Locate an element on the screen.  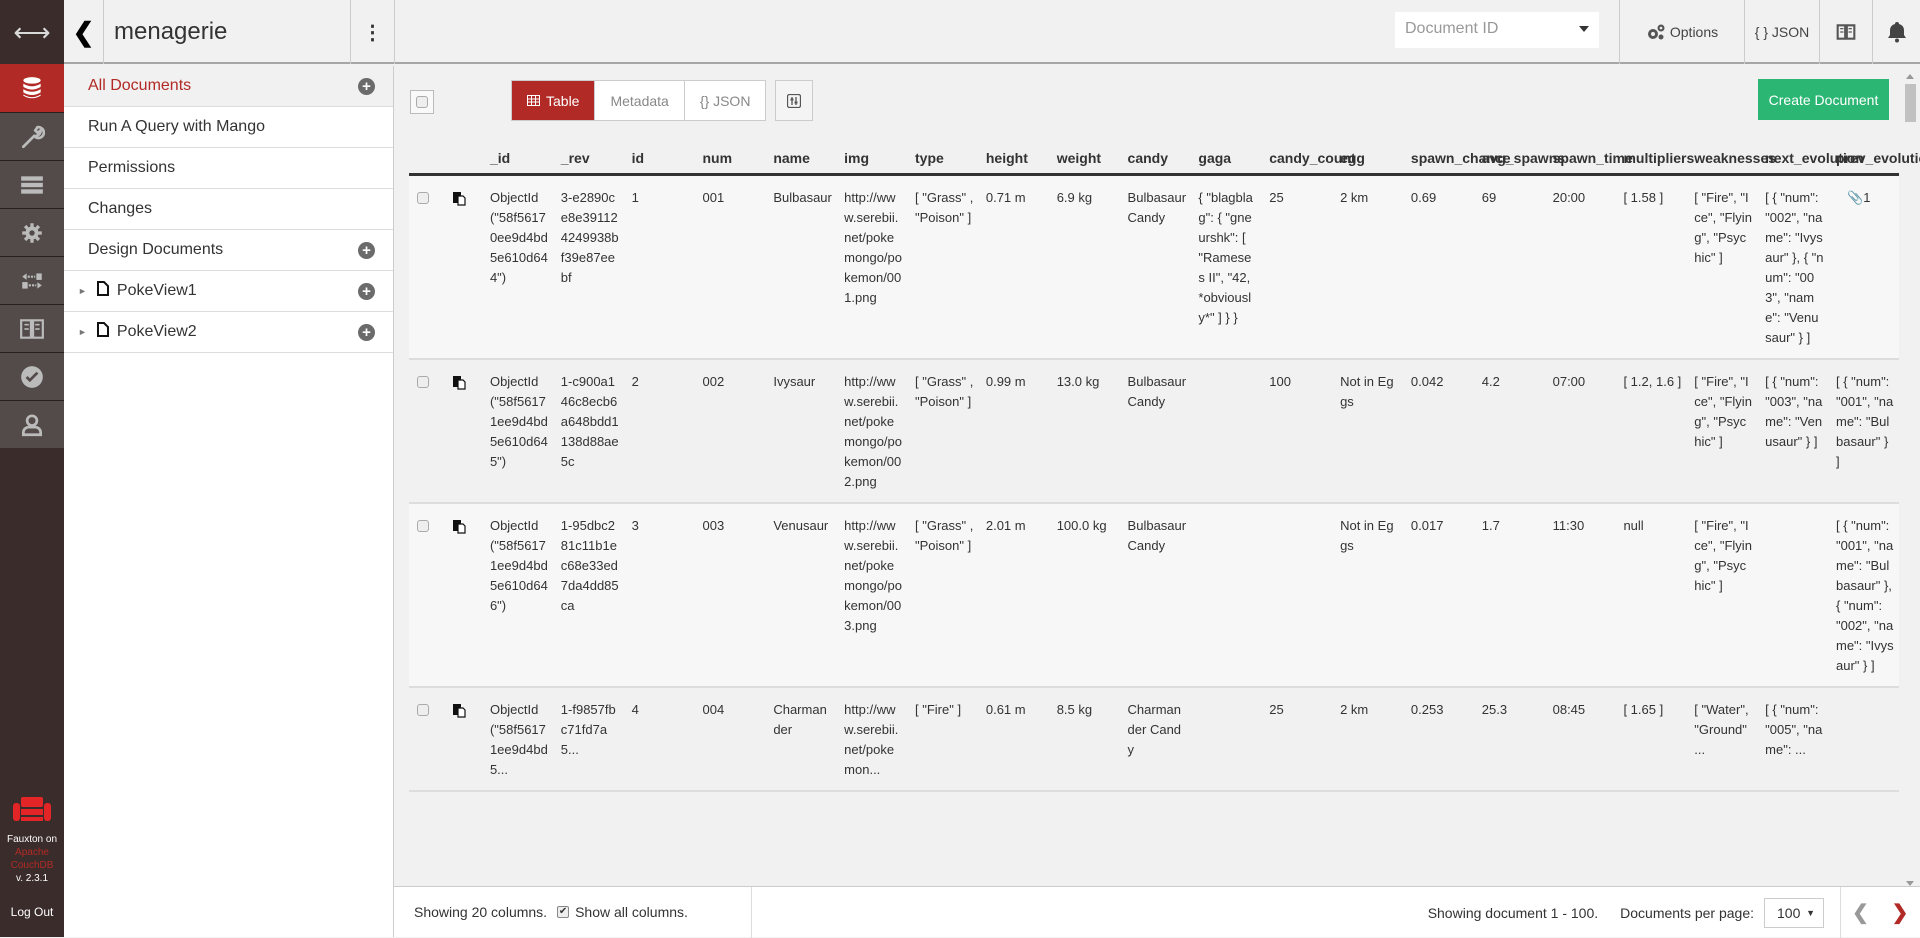
columns-count-text: Showing 20 columns. is located at coordinates (481, 912).